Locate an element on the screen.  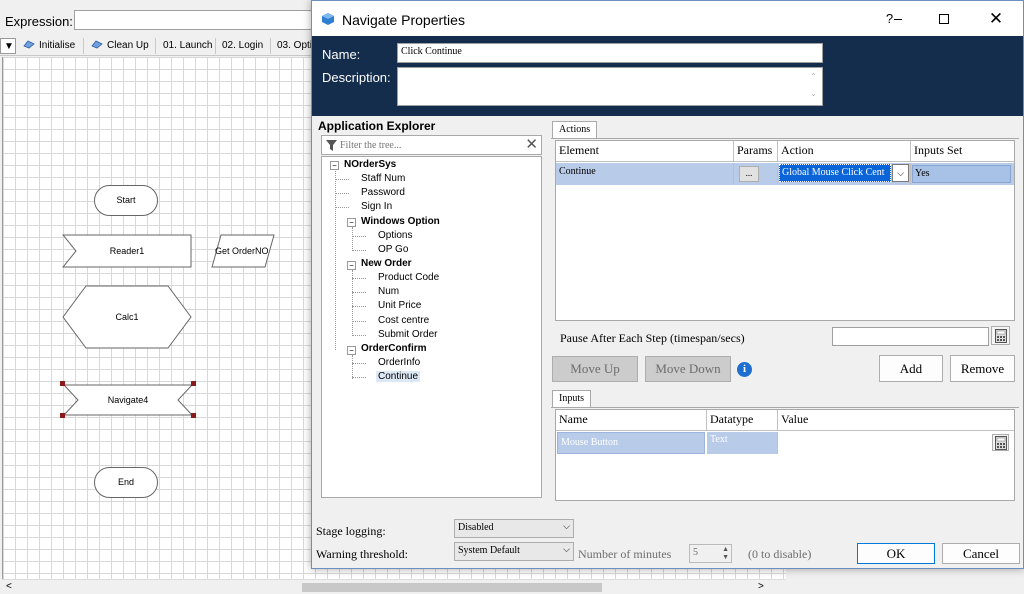
scroll-thumb is located at coordinates (452, 587).